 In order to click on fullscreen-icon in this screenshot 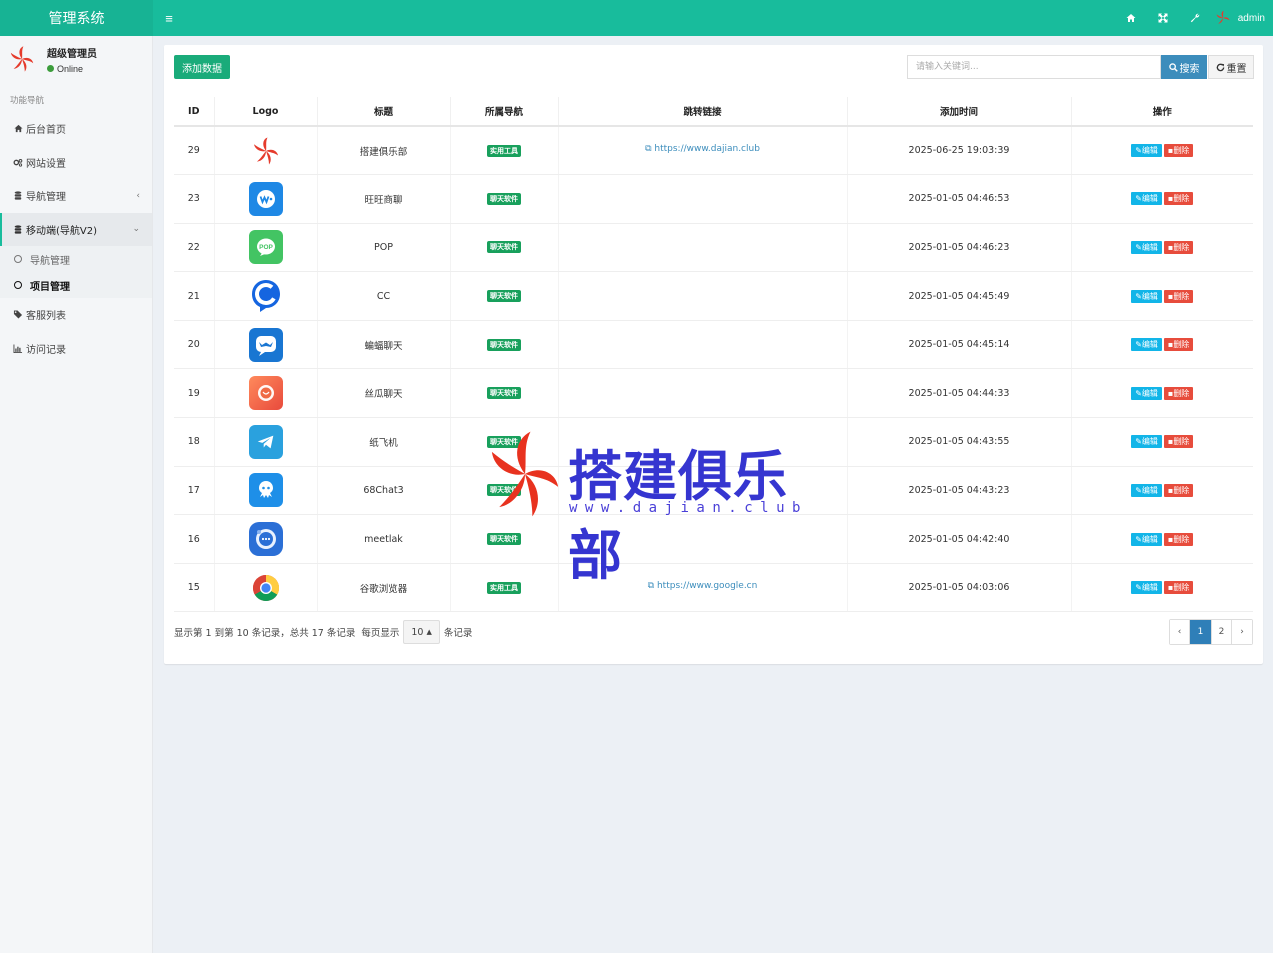, I will do `click(1163, 18)`.